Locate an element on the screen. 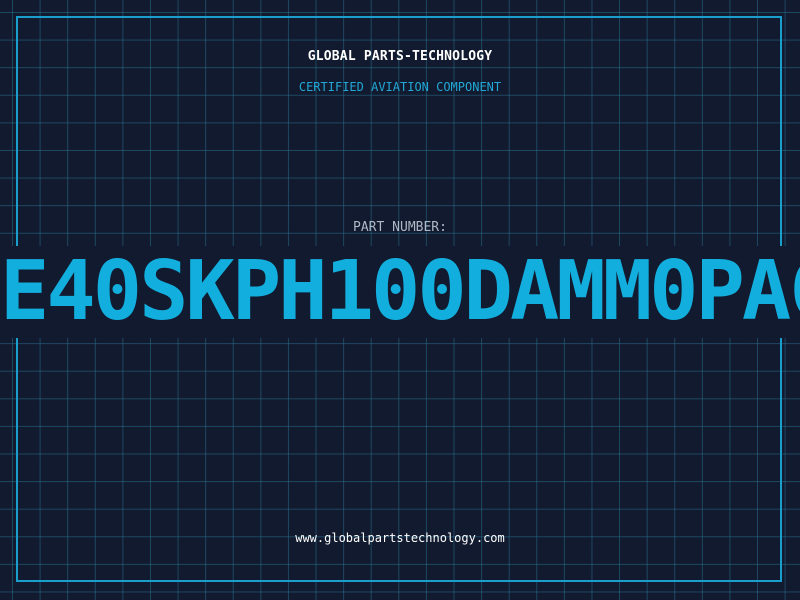 This screenshot has width=800, height=600. company-name: GLOBAL PARTS-TECHNOLOGY is located at coordinates (400, 56).